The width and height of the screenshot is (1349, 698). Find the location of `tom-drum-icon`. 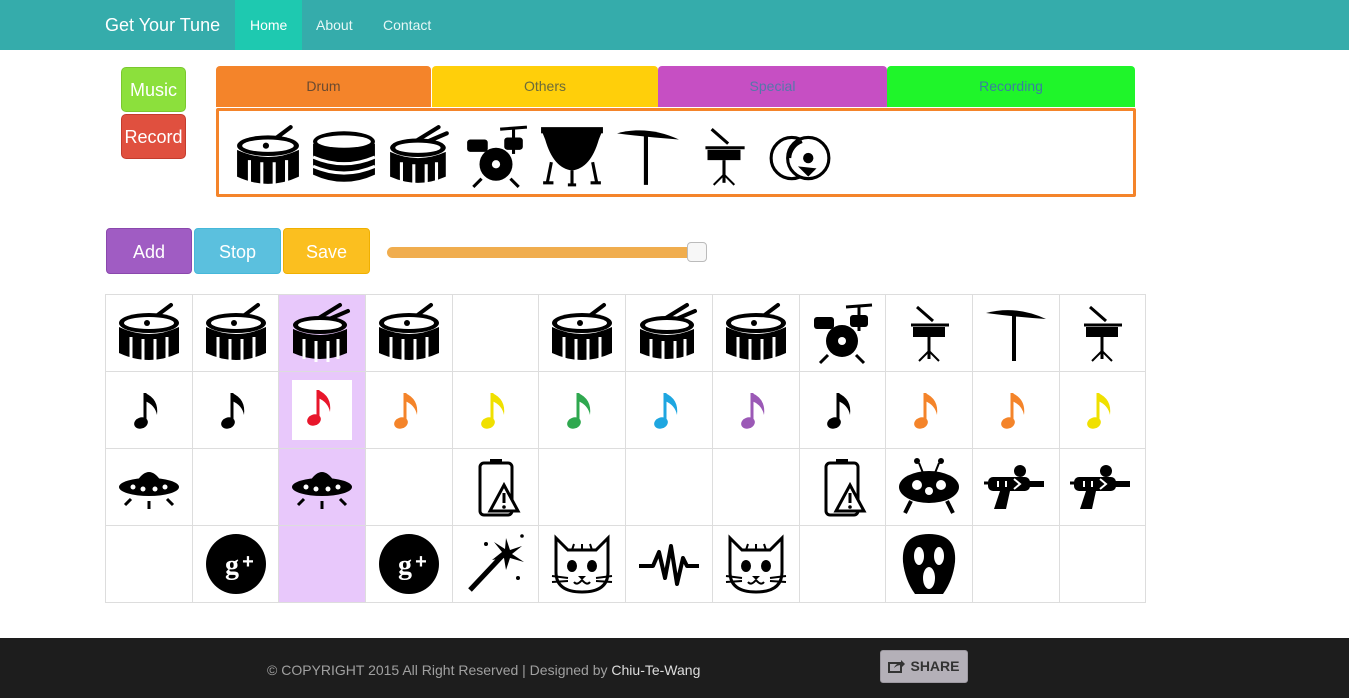

tom-drum-icon is located at coordinates (420, 156).